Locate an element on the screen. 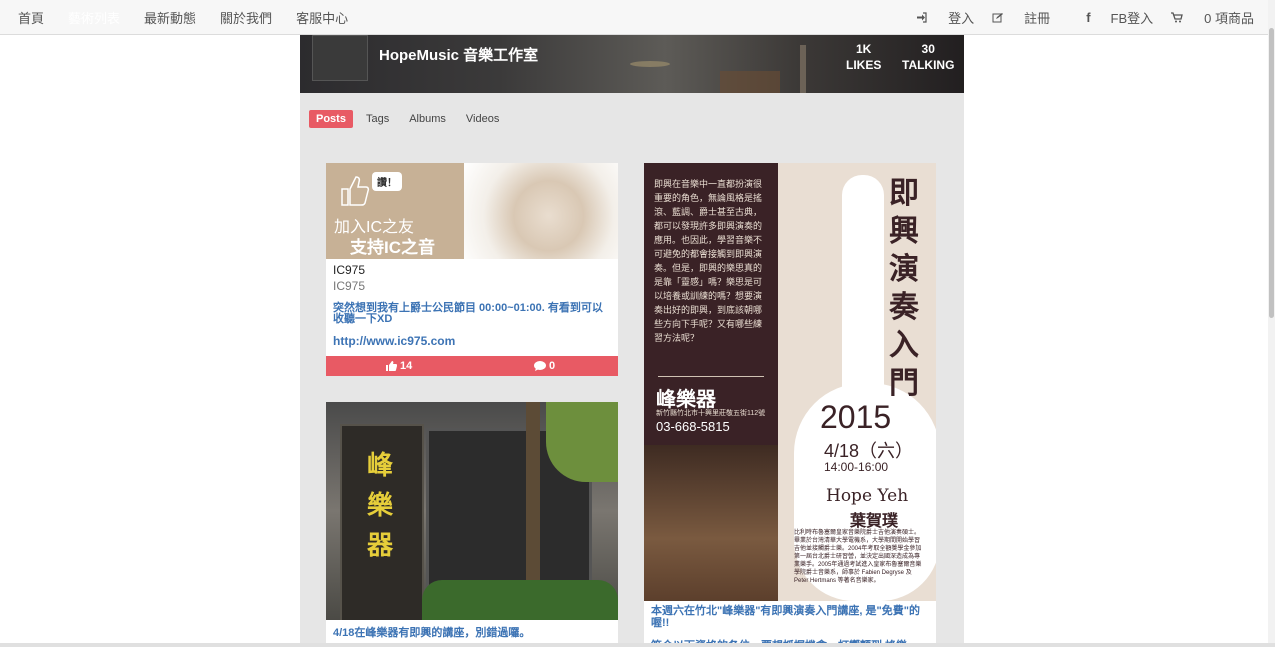 The image size is (1275, 647). cart-link: 0 項商品 is located at coordinates (1212, 17).